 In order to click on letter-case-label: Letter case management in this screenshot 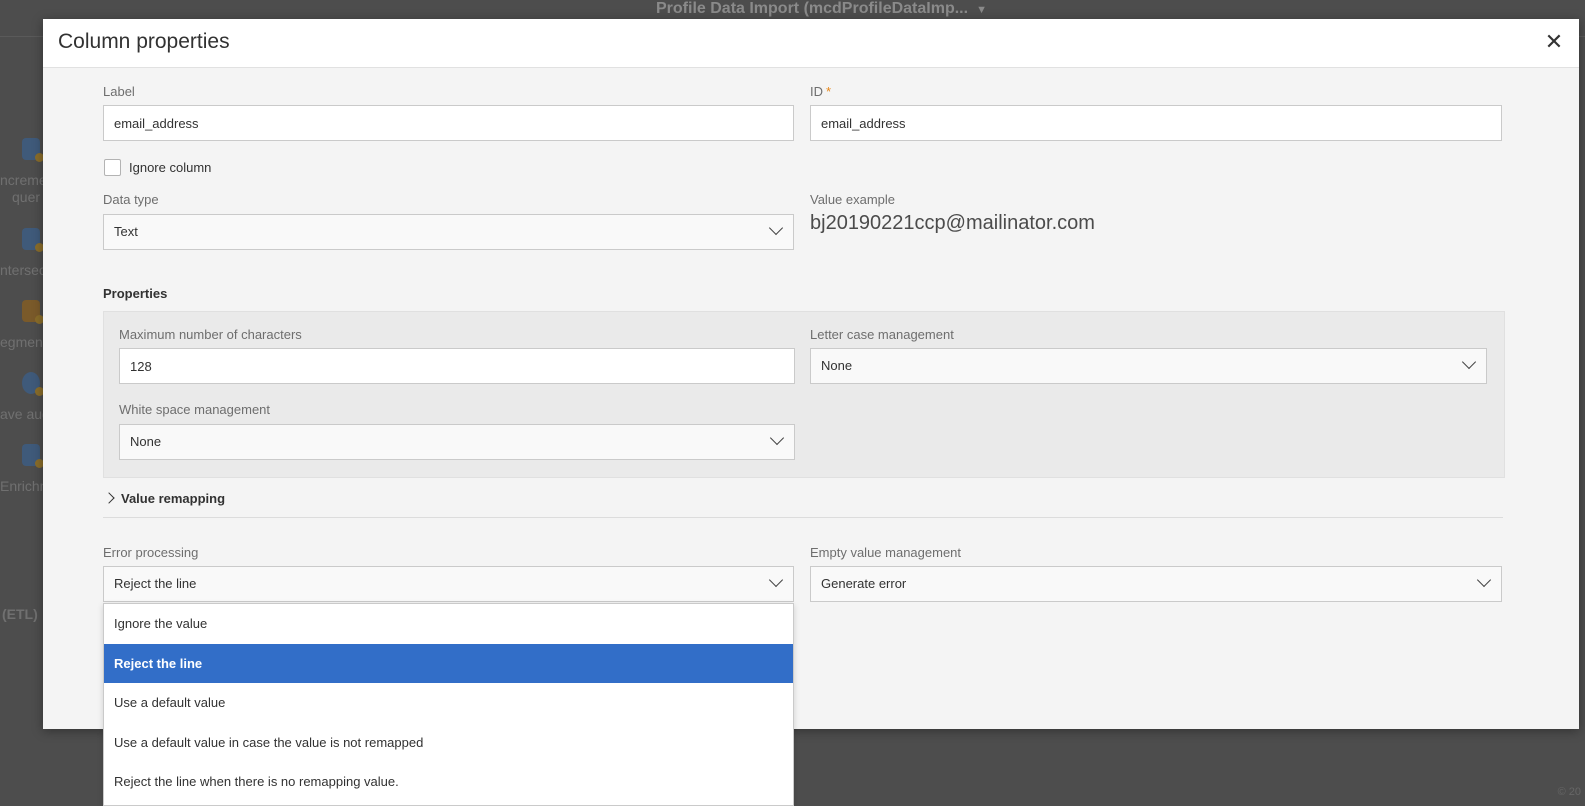, I will do `click(882, 334)`.